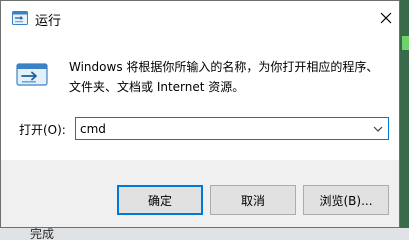 The height and width of the screenshot is (240, 409). What do you see at coordinates (48, 21) in the screenshot?
I see `window-title: 运行` at bounding box center [48, 21].